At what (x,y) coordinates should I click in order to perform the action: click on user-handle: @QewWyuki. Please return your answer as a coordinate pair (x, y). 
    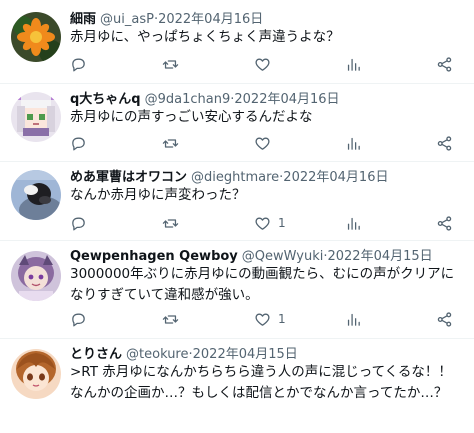
    Looking at the image, I should click on (283, 256).